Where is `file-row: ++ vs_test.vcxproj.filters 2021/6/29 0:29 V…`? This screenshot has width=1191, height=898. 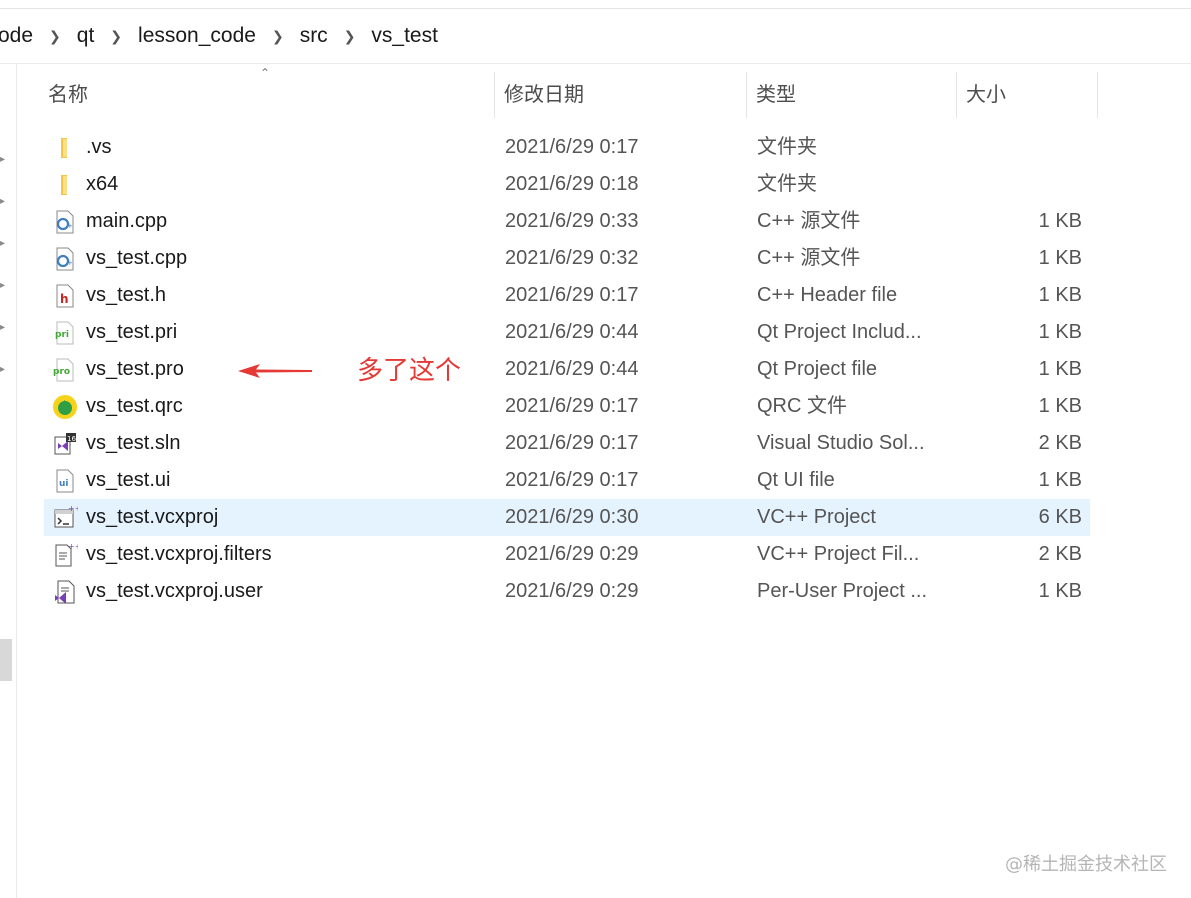 file-row: ++ vs_test.vcxproj.filters 2021/6/29 0:29 V… is located at coordinates (567, 554).